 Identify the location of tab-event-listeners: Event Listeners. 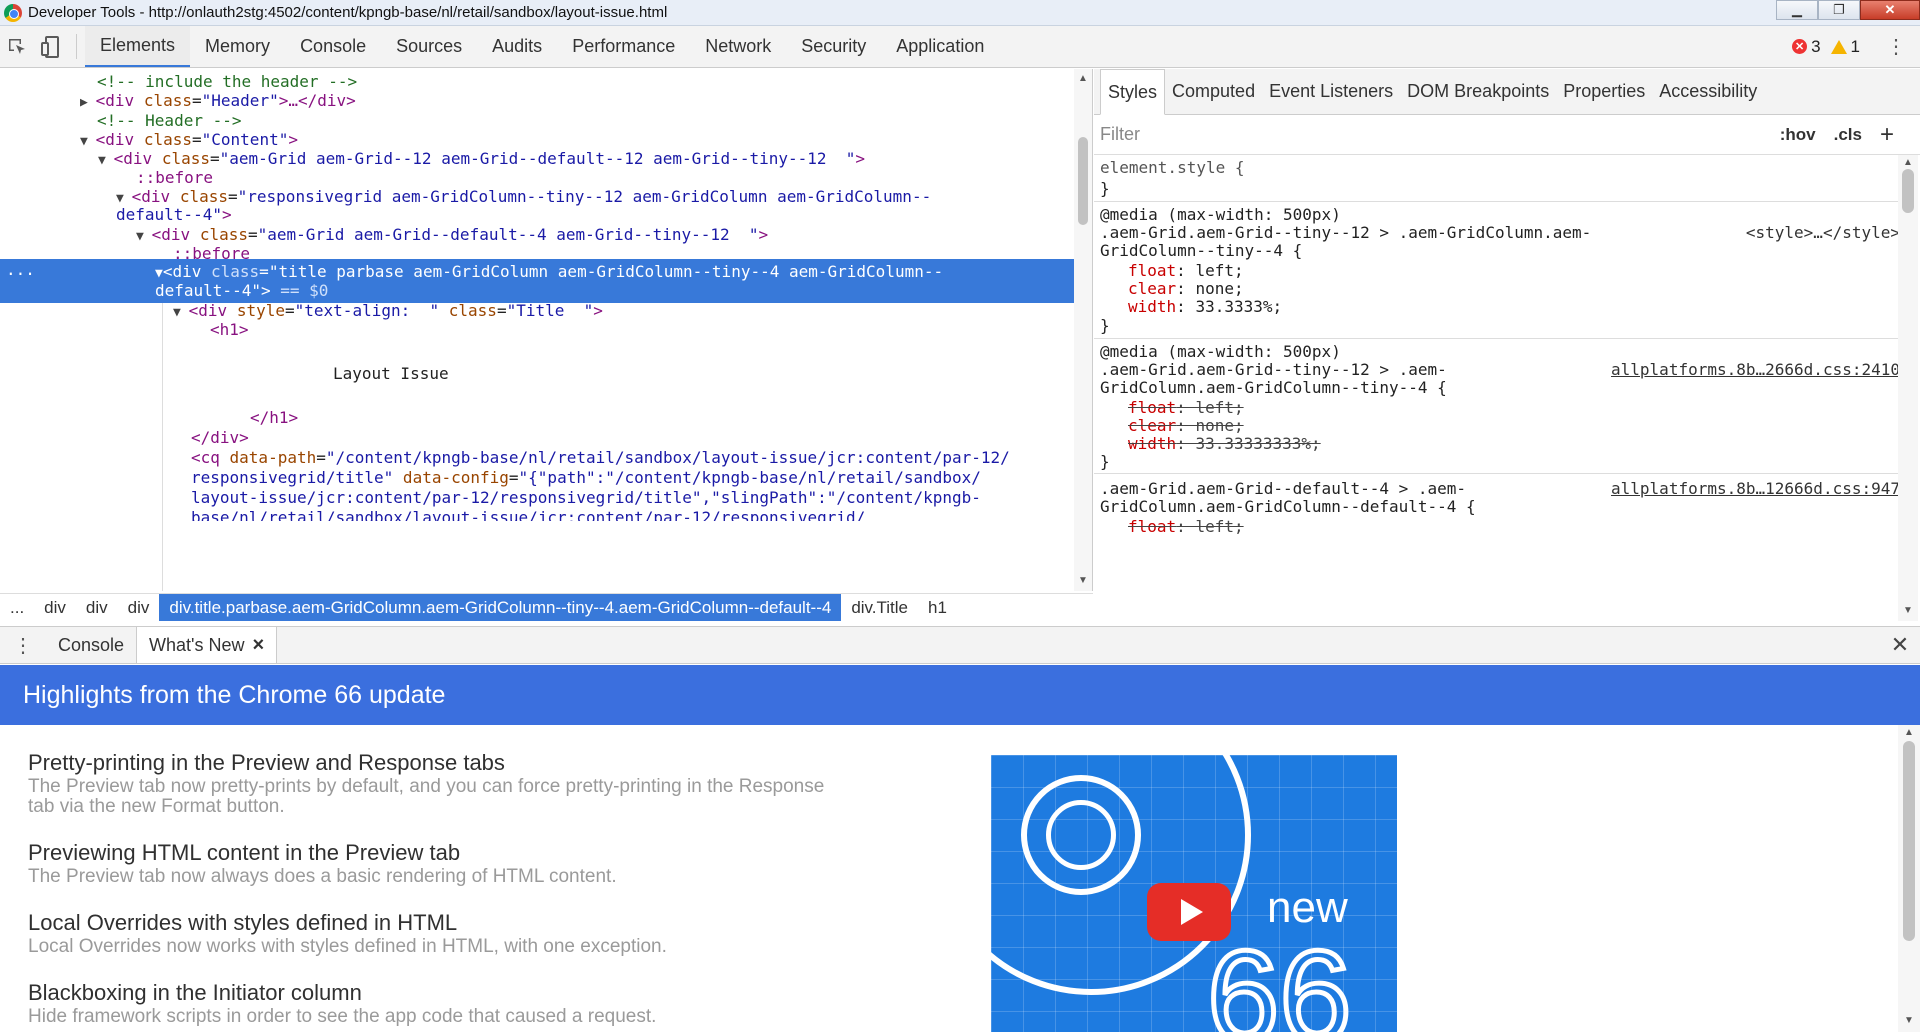
(1331, 91).